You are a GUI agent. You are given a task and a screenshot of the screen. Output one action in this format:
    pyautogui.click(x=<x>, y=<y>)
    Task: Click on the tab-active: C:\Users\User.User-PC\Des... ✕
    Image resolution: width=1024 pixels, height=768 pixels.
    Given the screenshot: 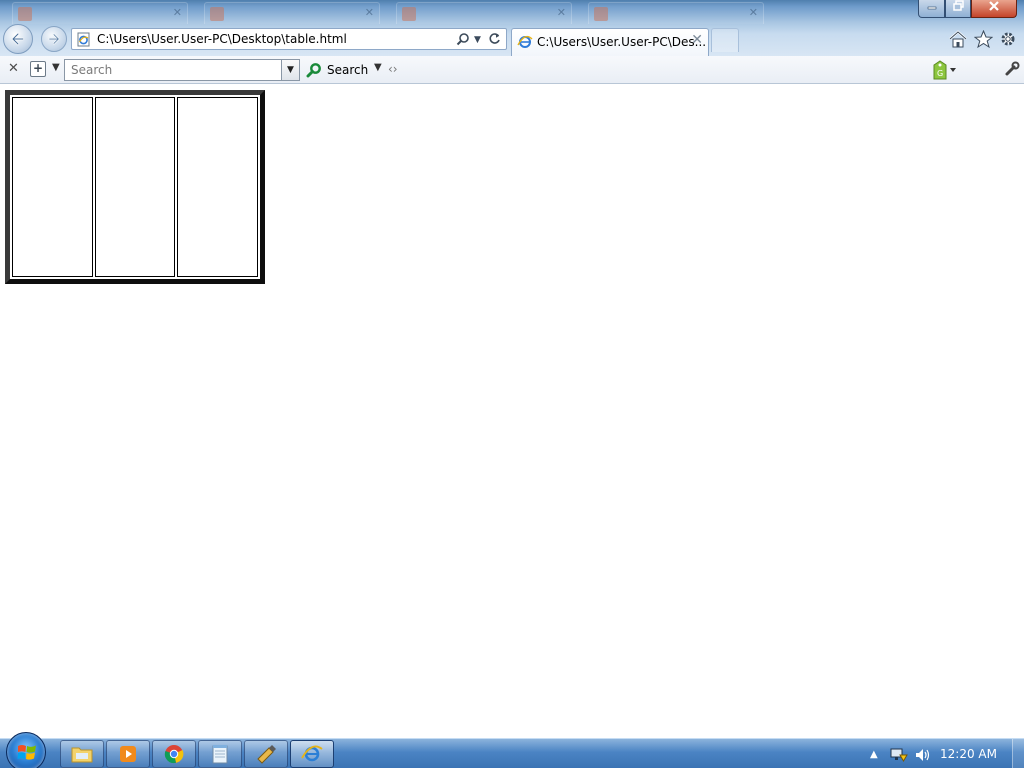 What is the action you would take?
    pyautogui.click(x=610, y=42)
    